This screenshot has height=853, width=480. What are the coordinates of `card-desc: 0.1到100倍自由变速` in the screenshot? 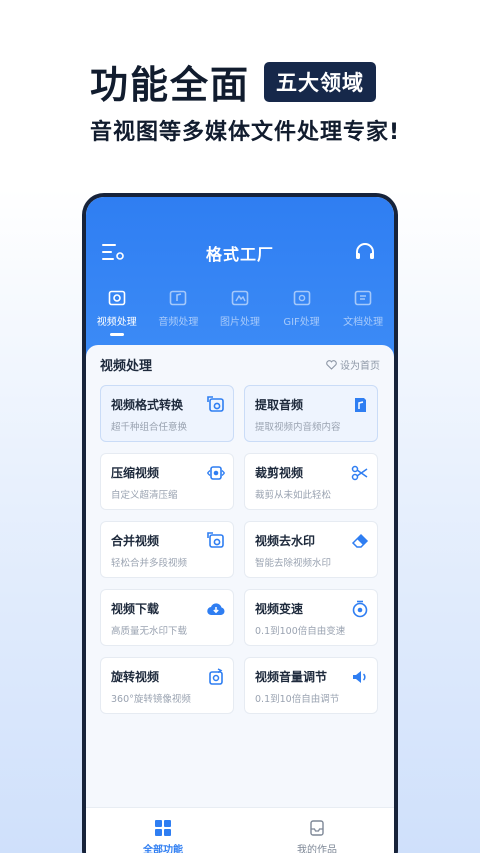 It's located at (300, 631).